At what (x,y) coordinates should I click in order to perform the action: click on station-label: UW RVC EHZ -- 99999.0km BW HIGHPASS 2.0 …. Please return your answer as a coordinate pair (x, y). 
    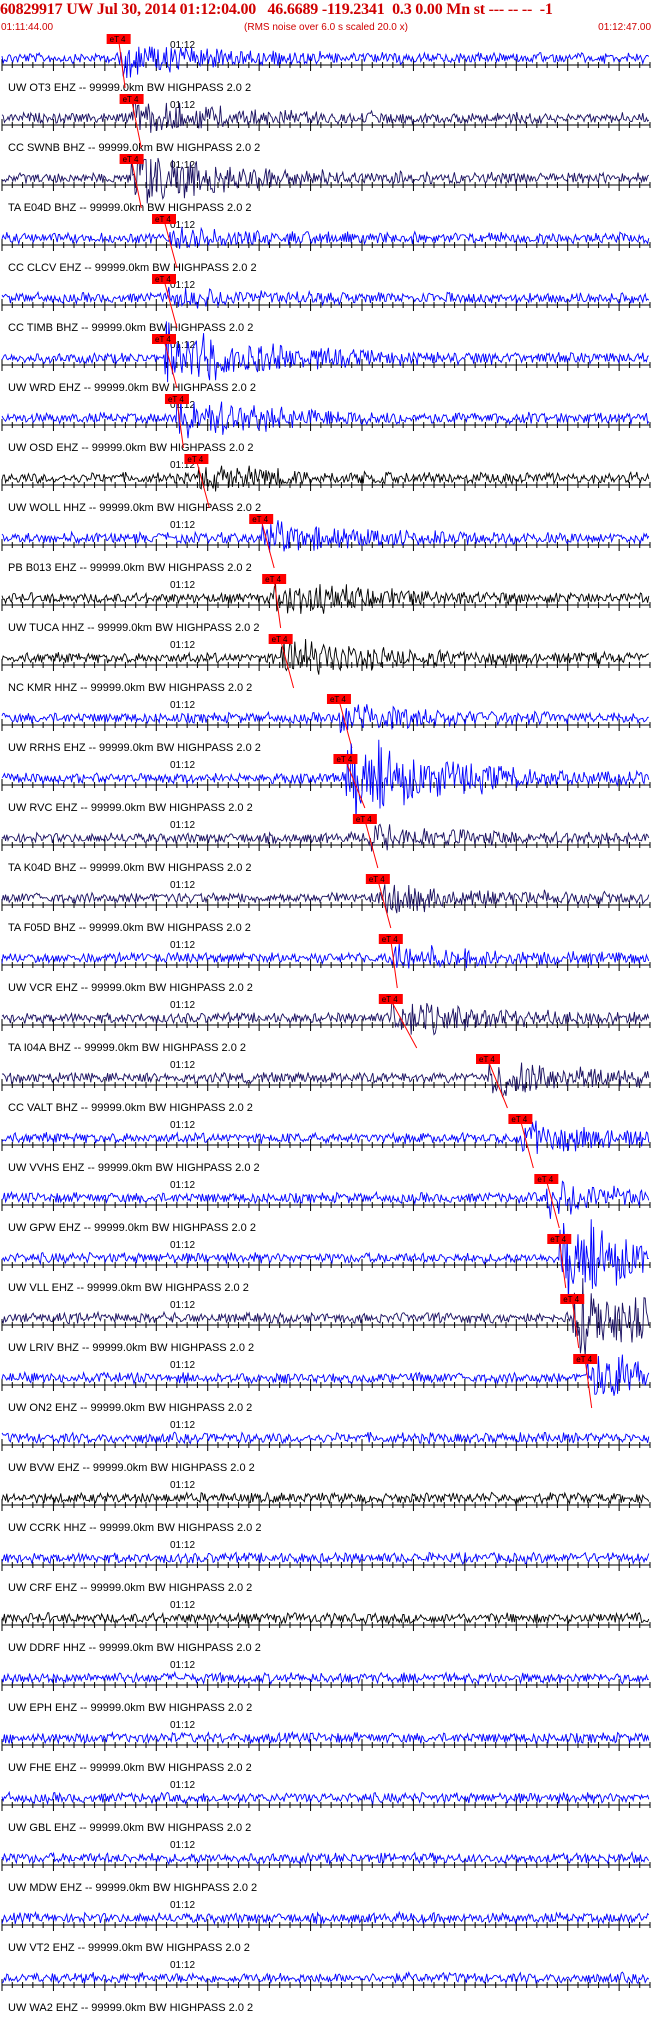
    Looking at the image, I should click on (130, 808).